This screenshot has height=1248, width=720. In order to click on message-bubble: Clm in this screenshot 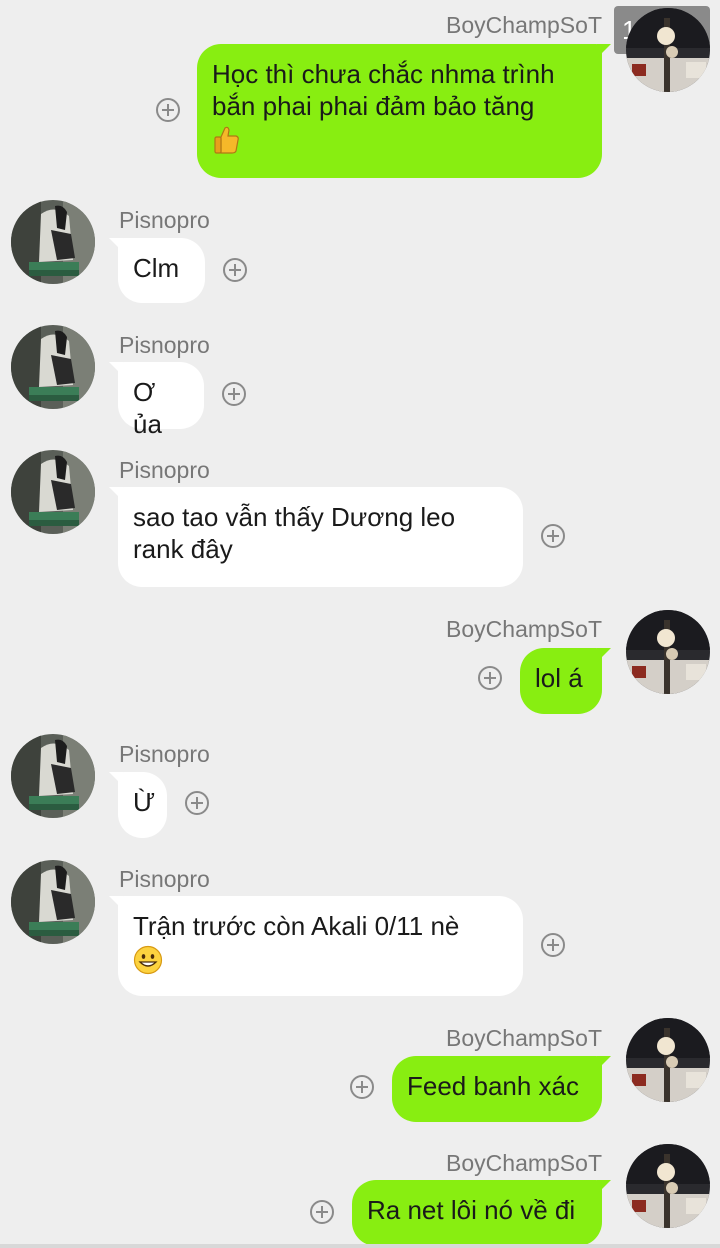, I will do `click(157, 270)`.